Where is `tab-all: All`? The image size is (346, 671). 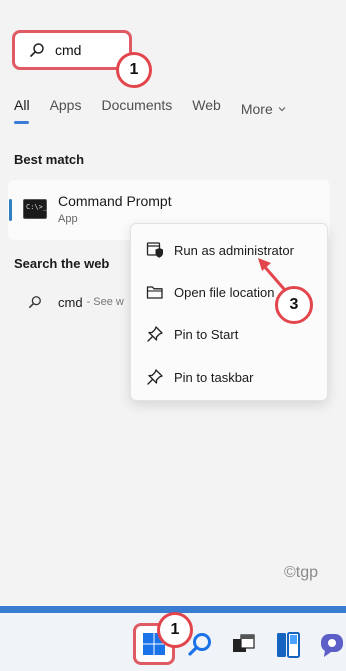
tab-all: All is located at coordinates (22, 109).